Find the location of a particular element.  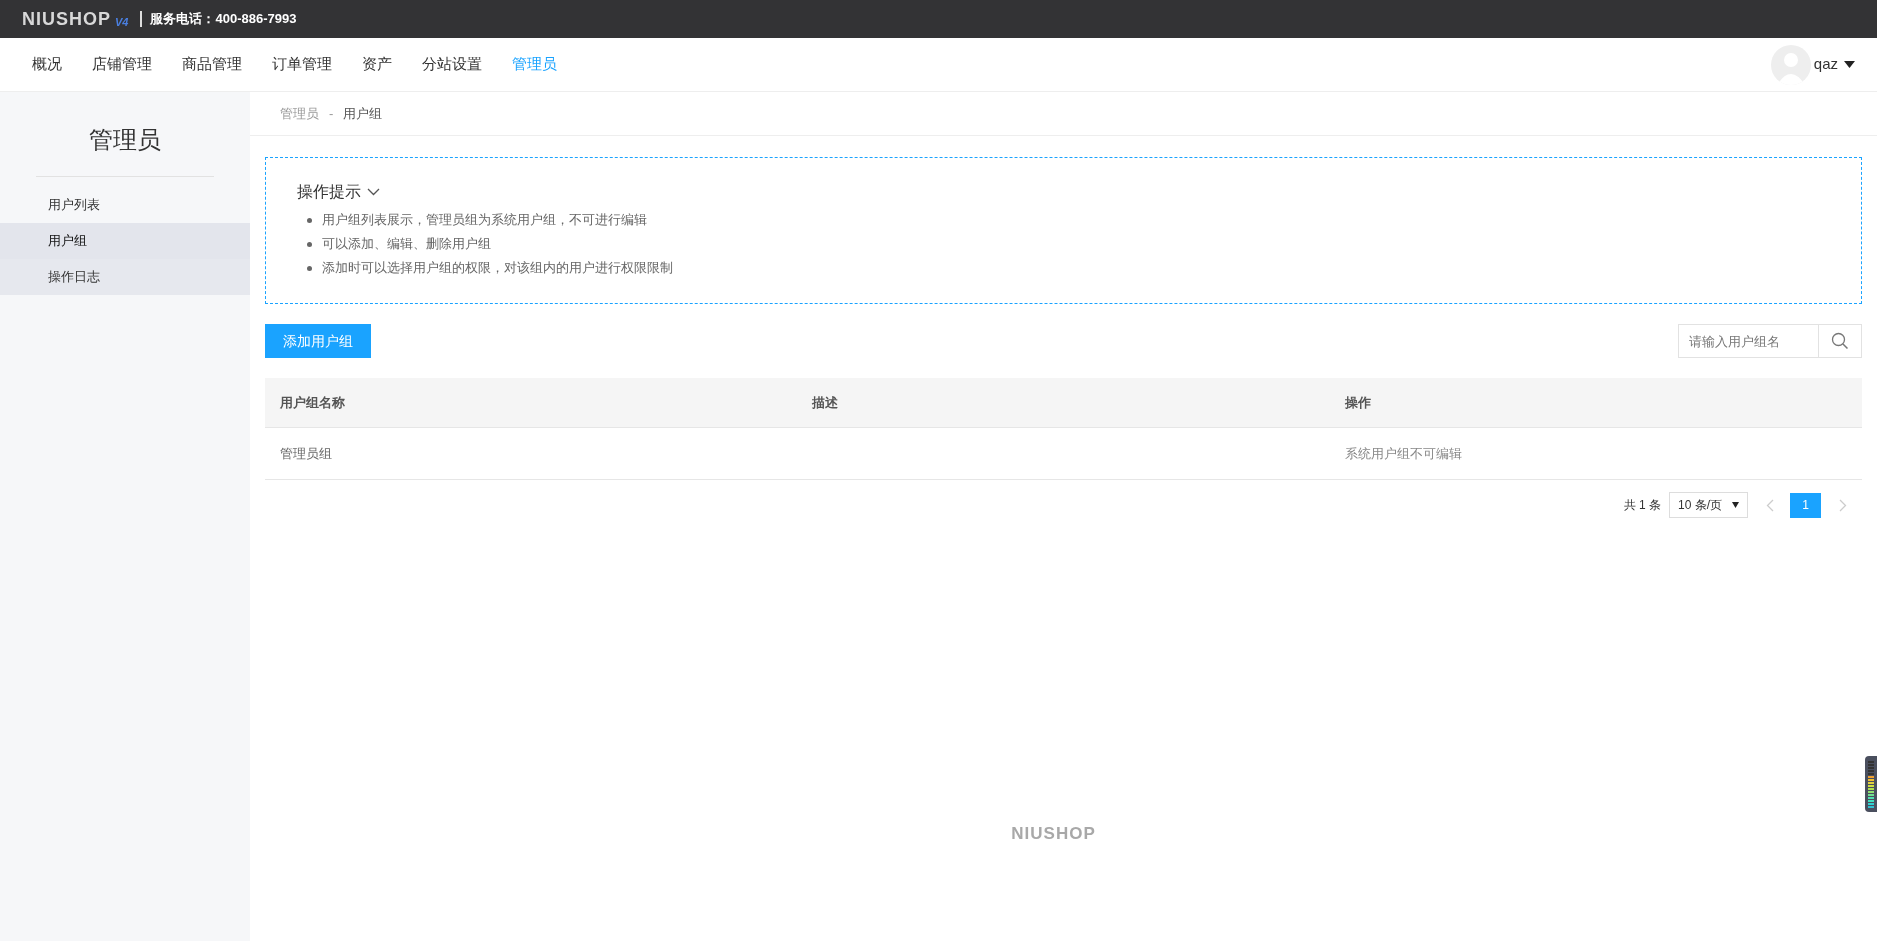

search-icon is located at coordinates (1840, 341).